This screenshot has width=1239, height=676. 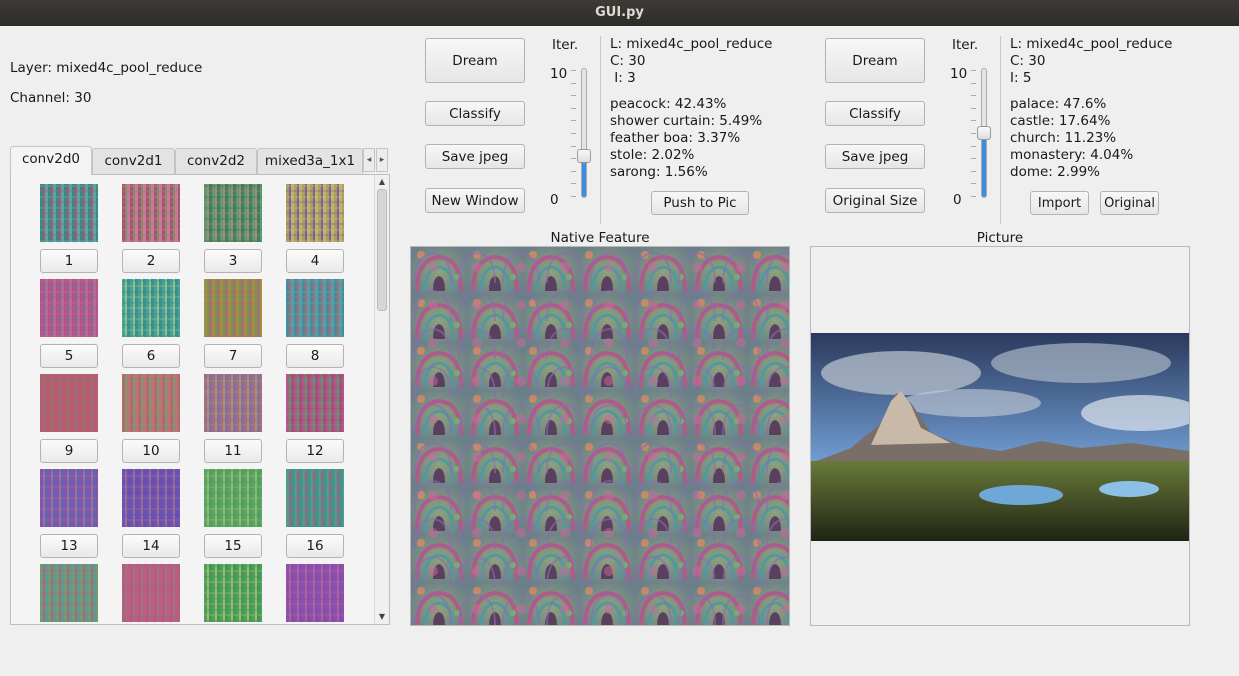 What do you see at coordinates (51, 98) in the screenshot?
I see `channel-label: Channel: 30` at bounding box center [51, 98].